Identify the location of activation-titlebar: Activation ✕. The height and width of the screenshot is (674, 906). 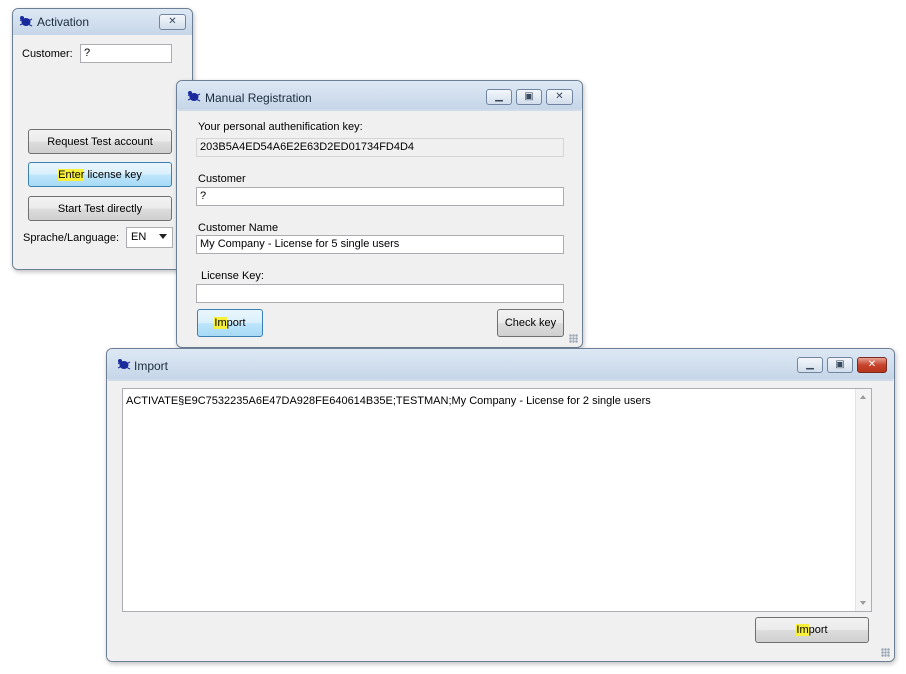
(102, 22).